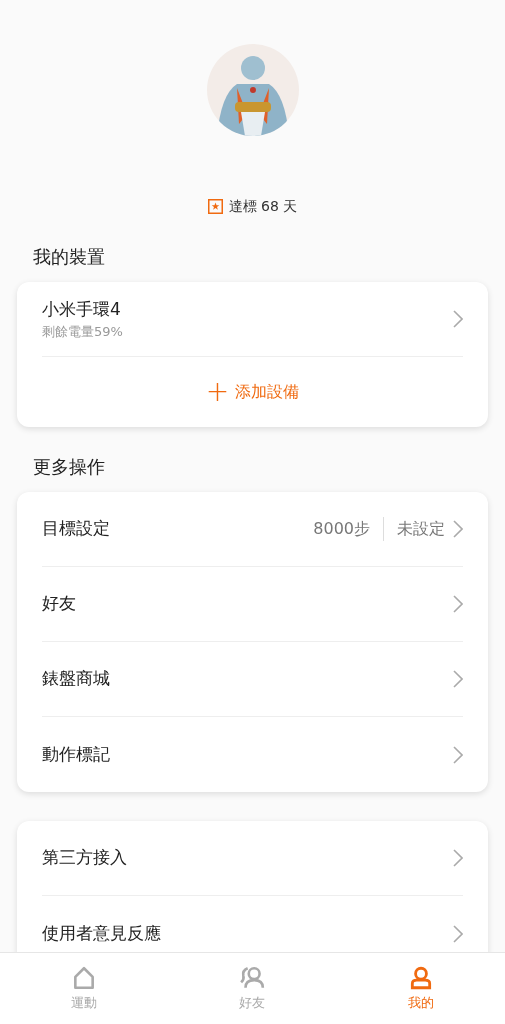 This screenshot has height=1024, width=505. Describe the element at coordinates (421, 529) in the screenshot. I see `status-text: 未設定` at that location.